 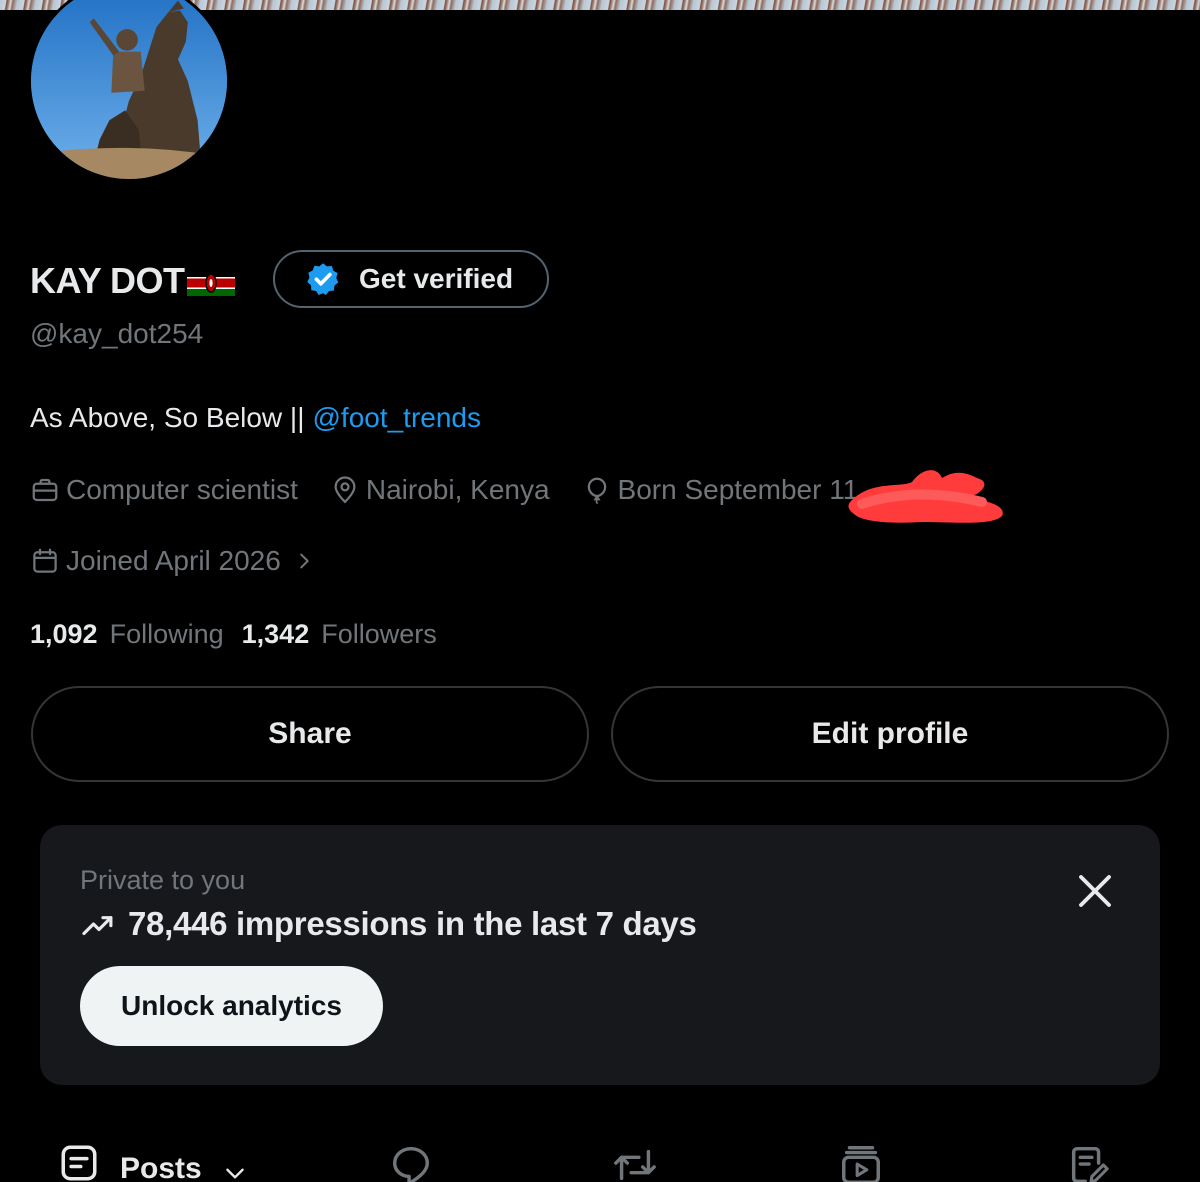 I want to click on bio-text: As Above, So Below ||, so click(x=167, y=417).